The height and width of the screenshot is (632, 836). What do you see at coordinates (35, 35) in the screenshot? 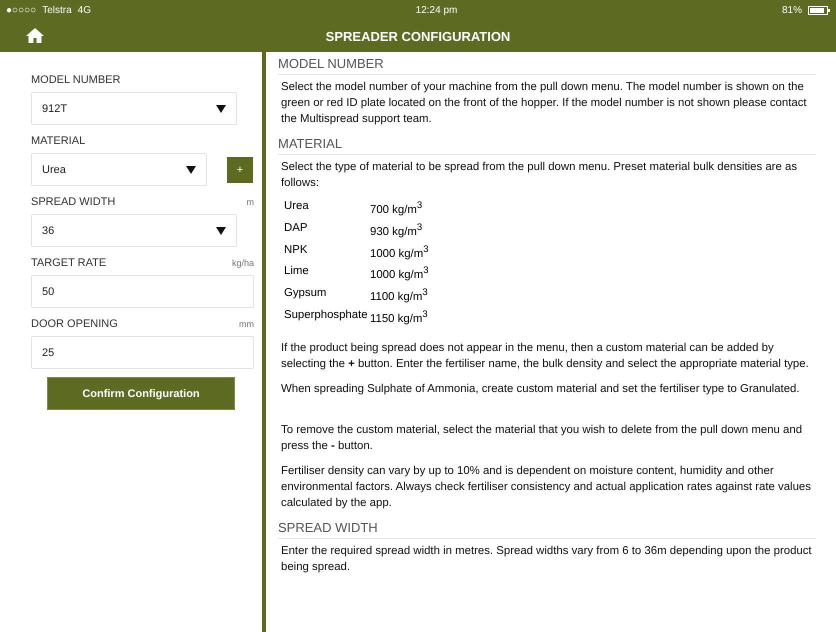
I see `home-icon` at bounding box center [35, 35].